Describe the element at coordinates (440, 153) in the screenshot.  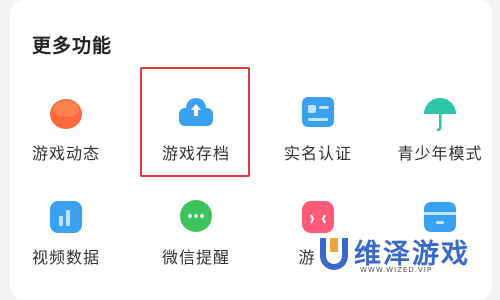
I see `item-label: 青少年模式` at that location.